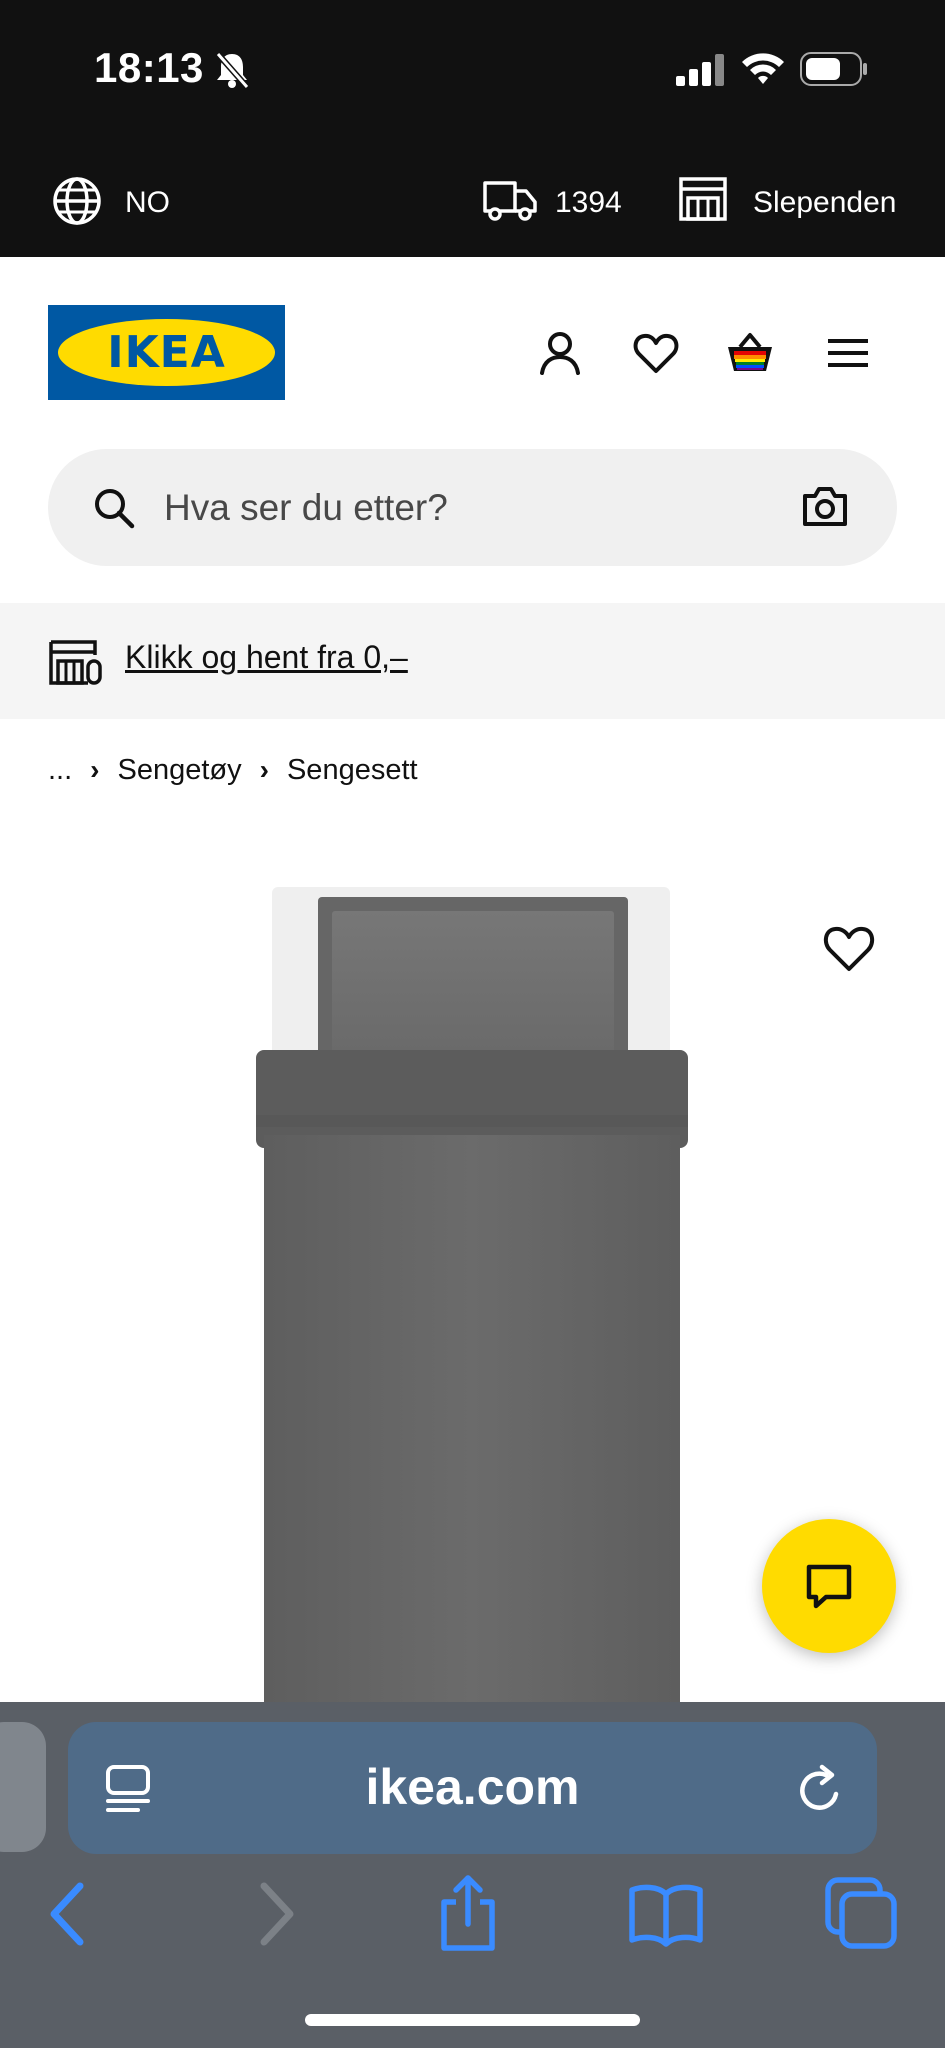 The height and width of the screenshot is (2048, 945). Describe the element at coordinates (75, 662) in the screenshot. I see `click-collect-icon` at that location.